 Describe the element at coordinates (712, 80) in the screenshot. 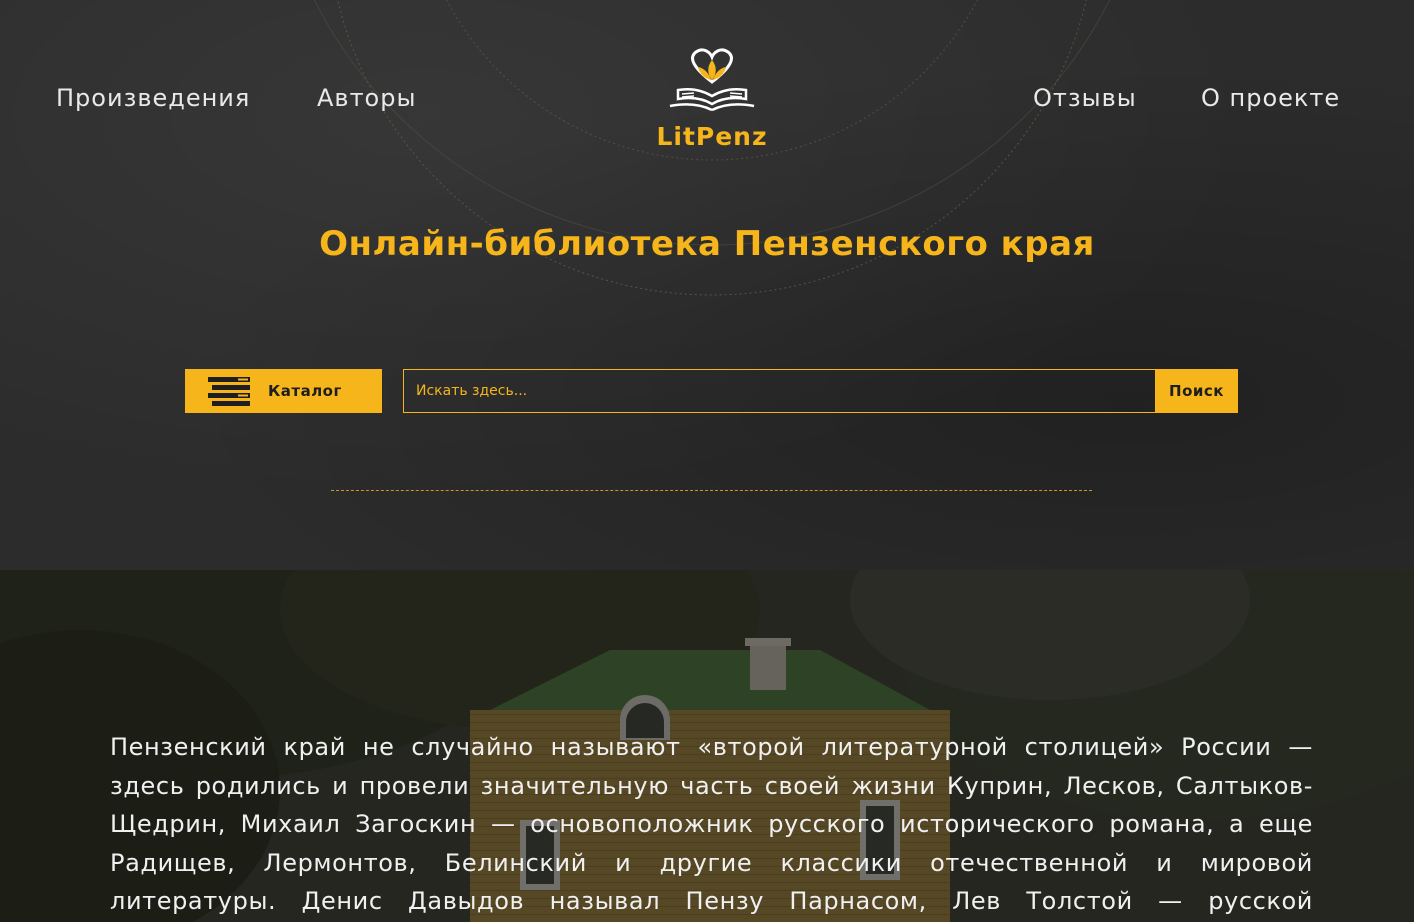

I see `book-heart-logo-icon` at that location.